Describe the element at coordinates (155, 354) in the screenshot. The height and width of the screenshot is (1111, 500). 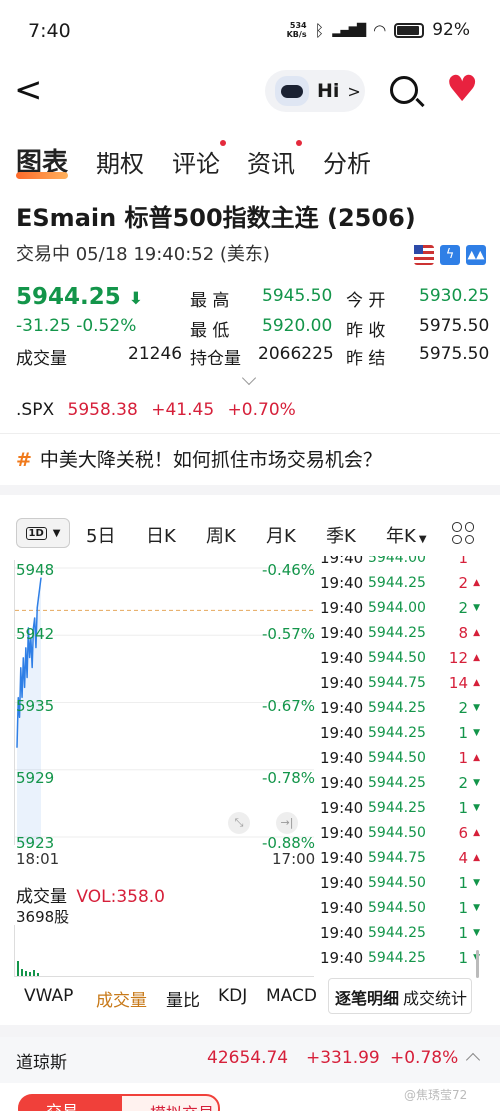
I see `volume-value: 21246` at that location.